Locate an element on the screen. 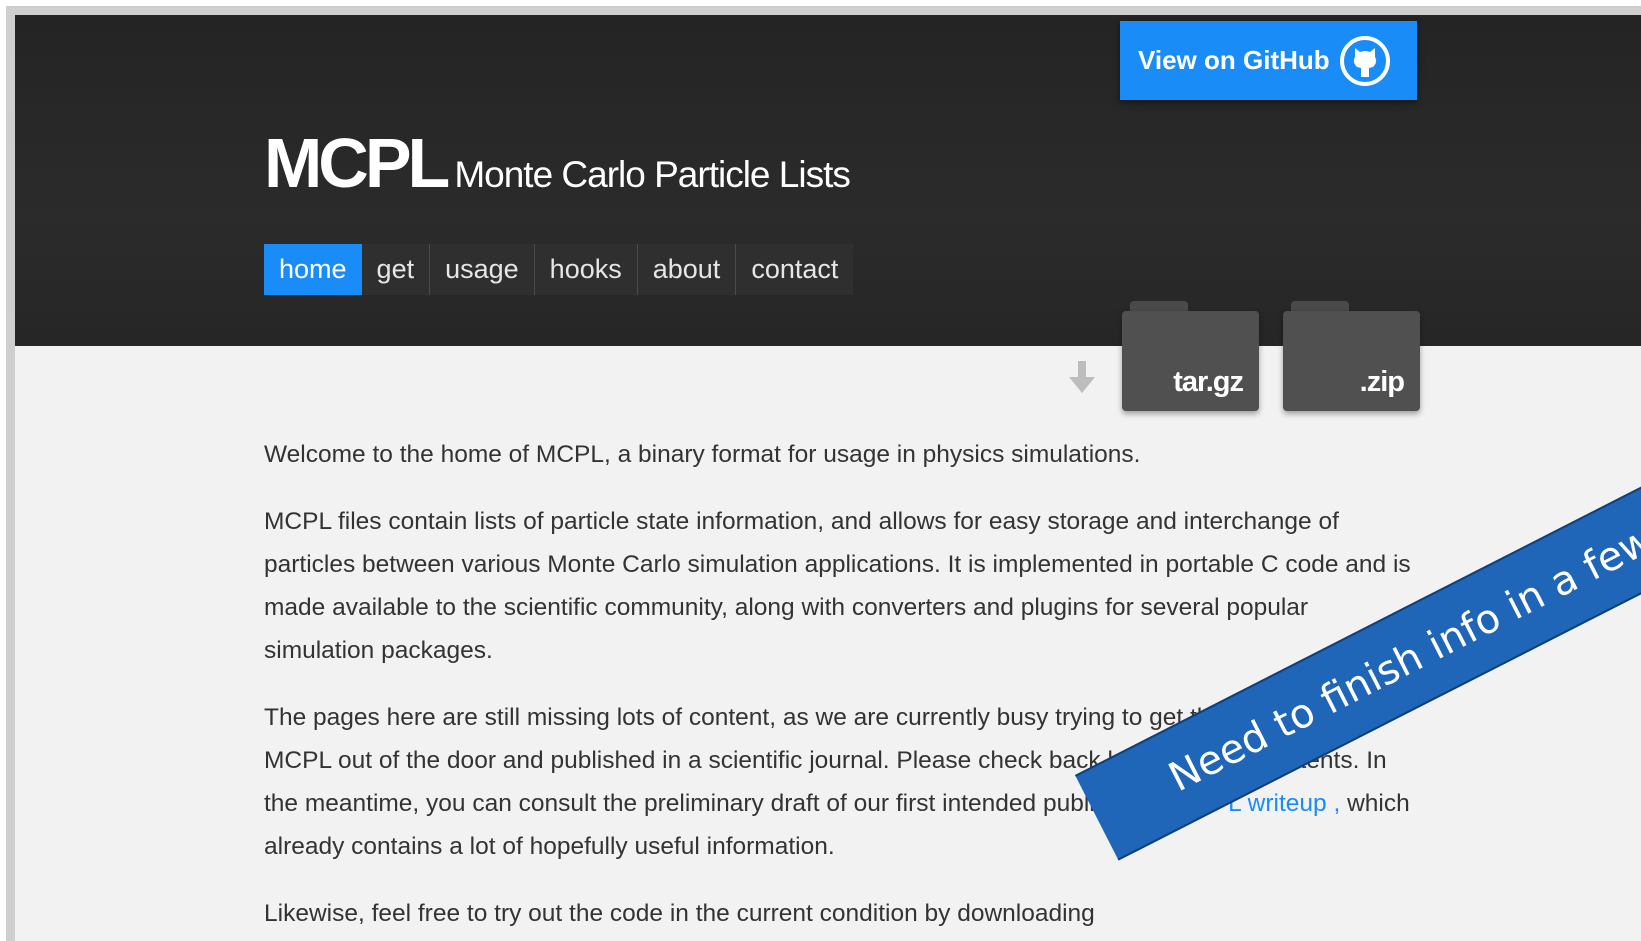 This screenshot has height=941, width=1641. nav-hooks: hooks is located at coordinates (586, 269).